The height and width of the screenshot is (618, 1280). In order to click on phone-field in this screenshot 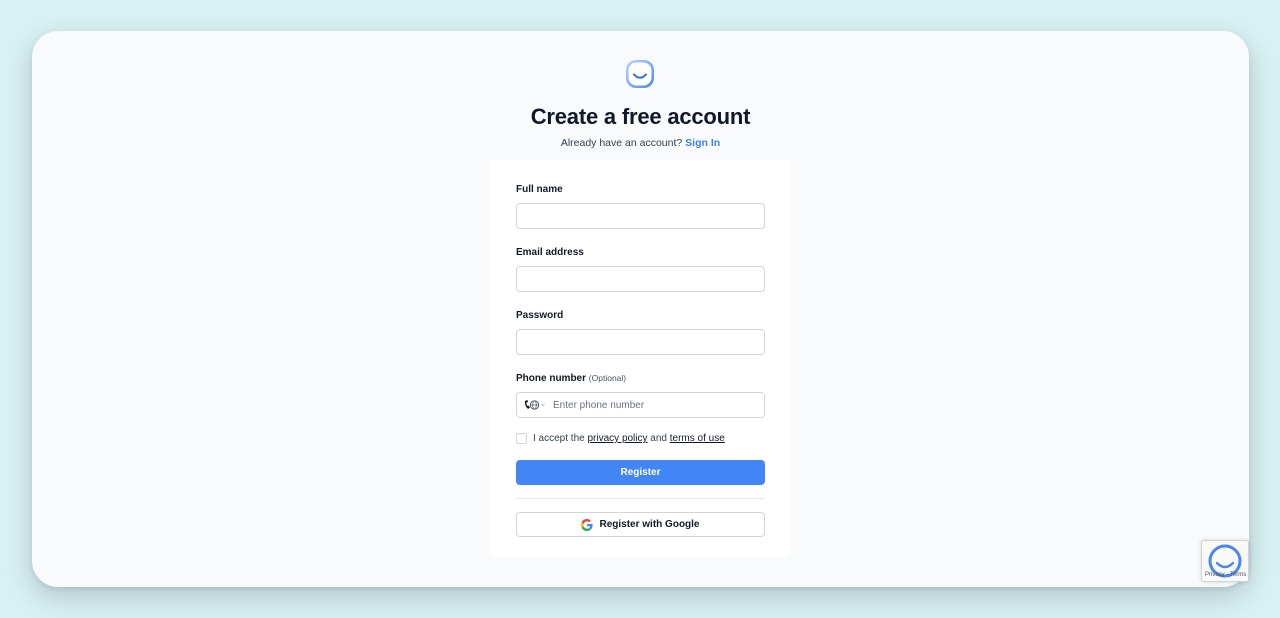, I will do `click(640, 405)`.